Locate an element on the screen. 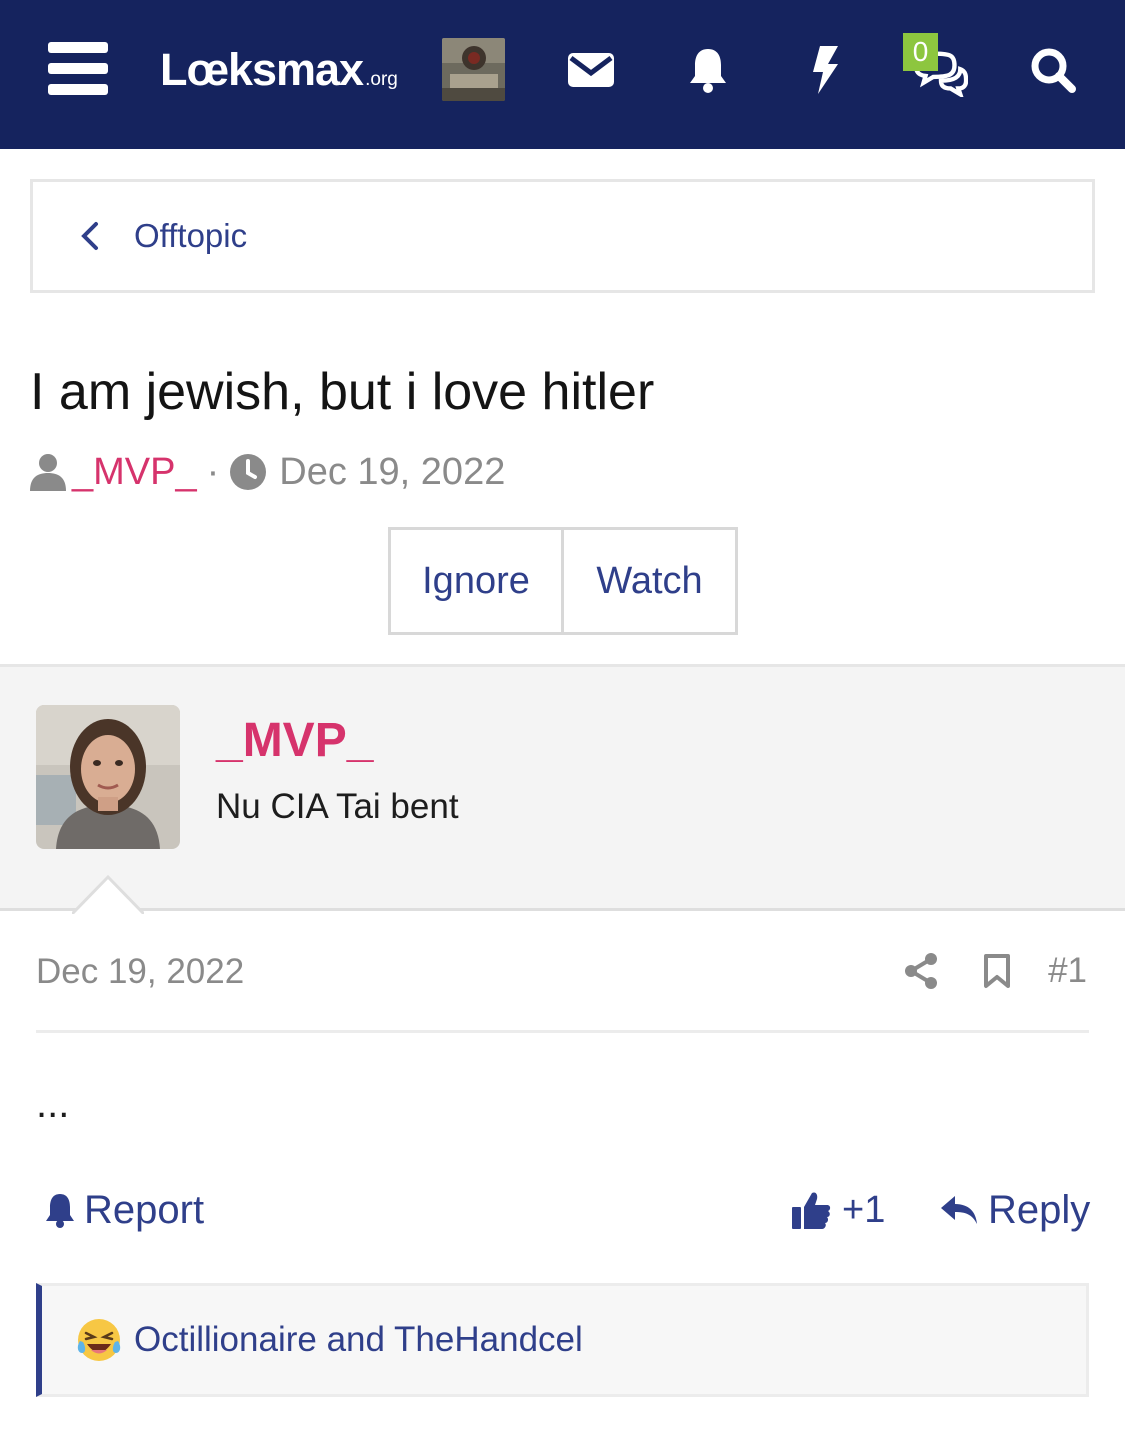 The image size is (1125, 1430). post-divider is located at coordinates (562, 1031).